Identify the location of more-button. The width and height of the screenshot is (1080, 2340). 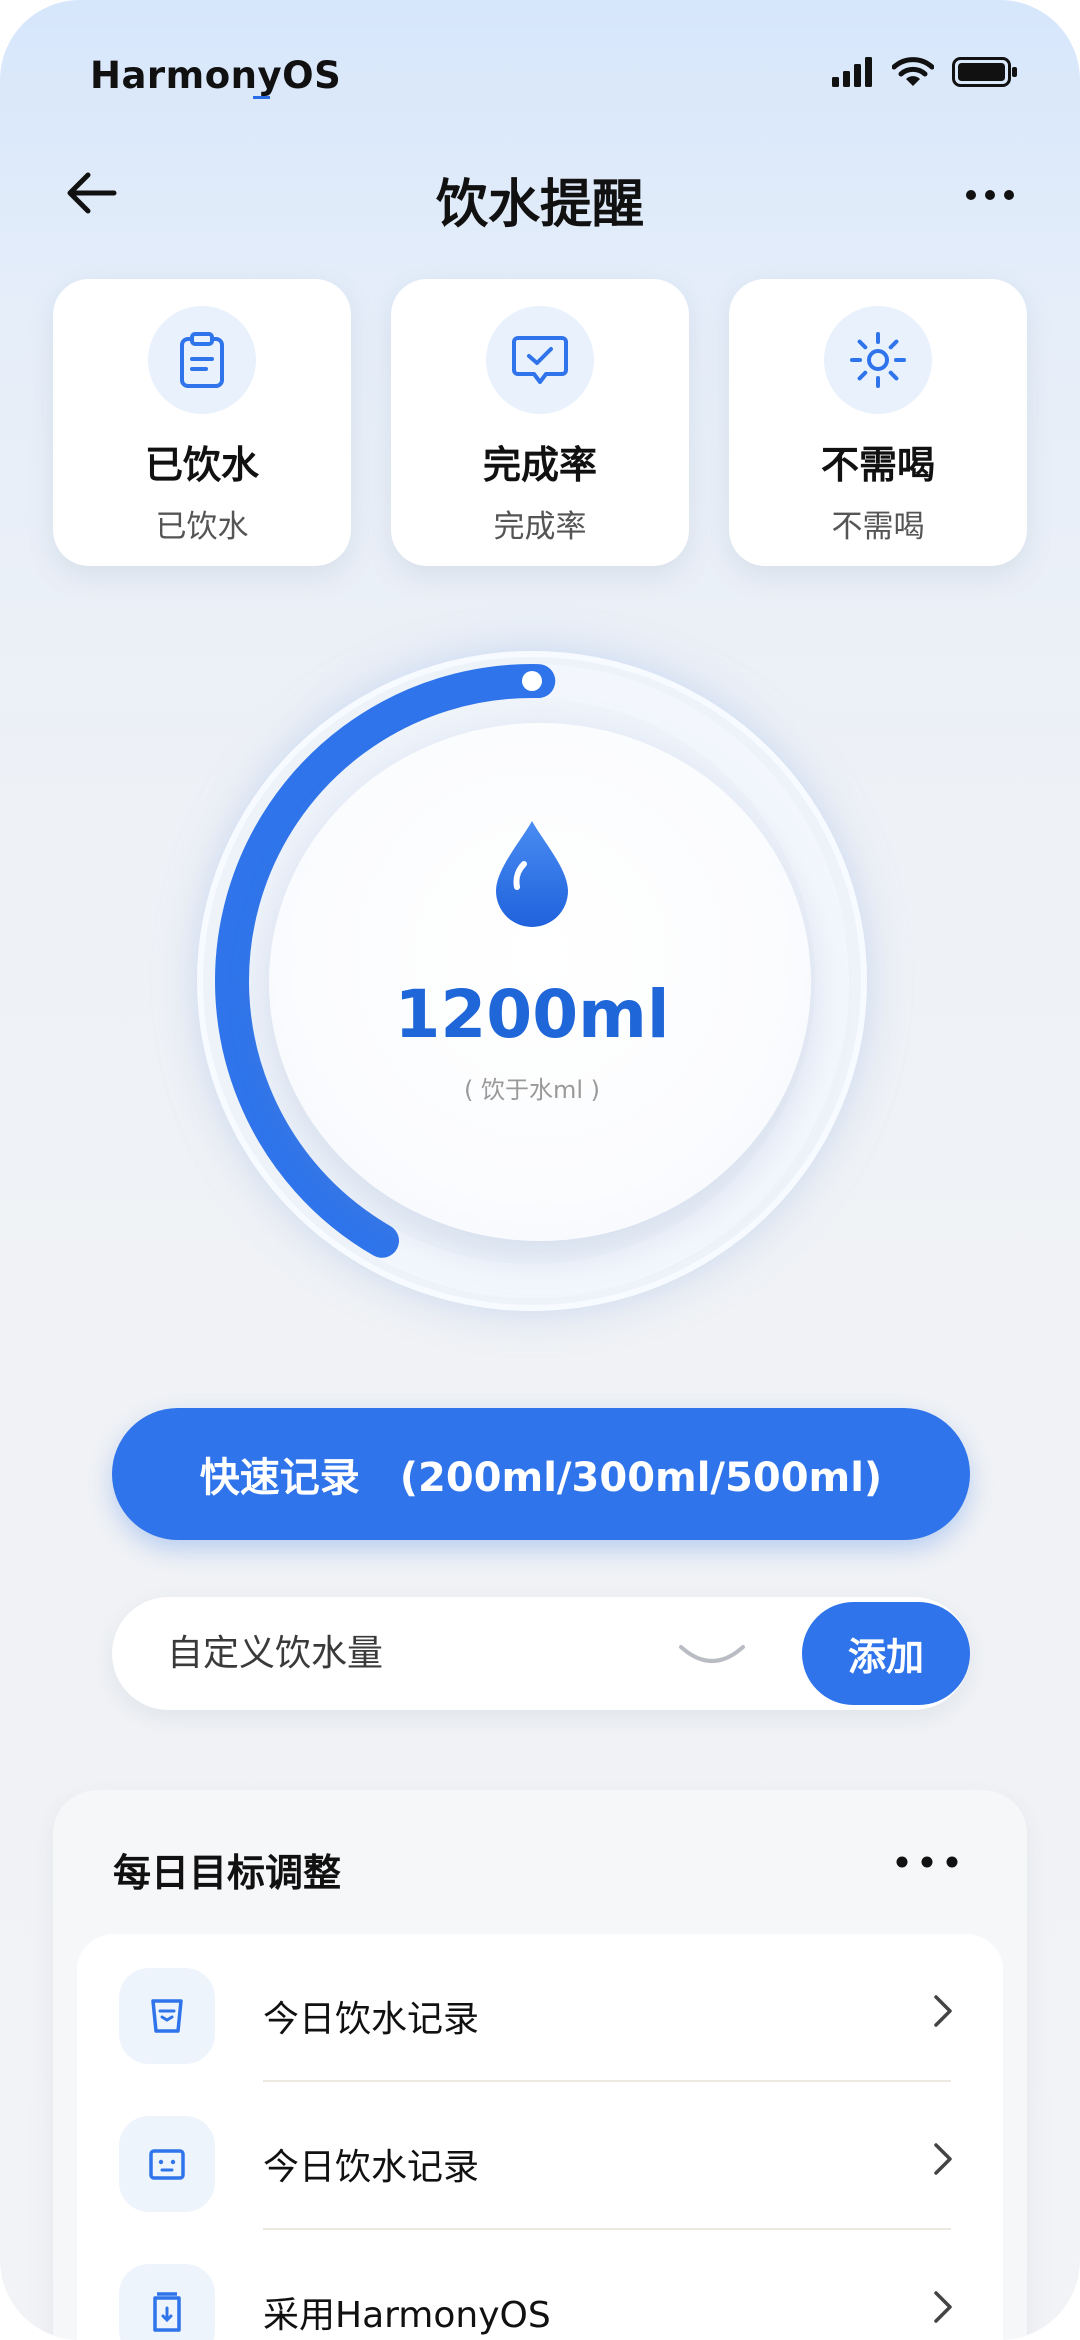
(990, 195).